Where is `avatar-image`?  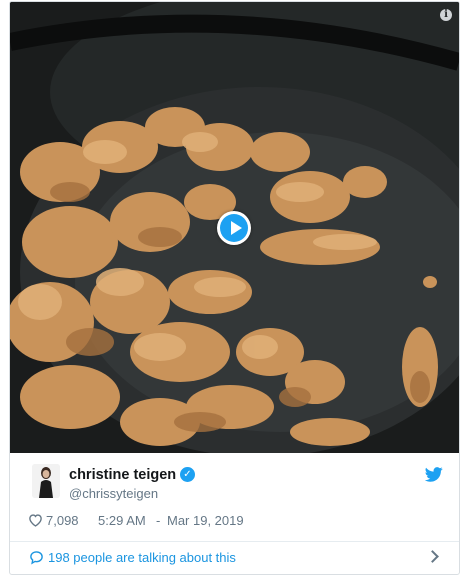 avatar-image is located at coordinates (46, 481).